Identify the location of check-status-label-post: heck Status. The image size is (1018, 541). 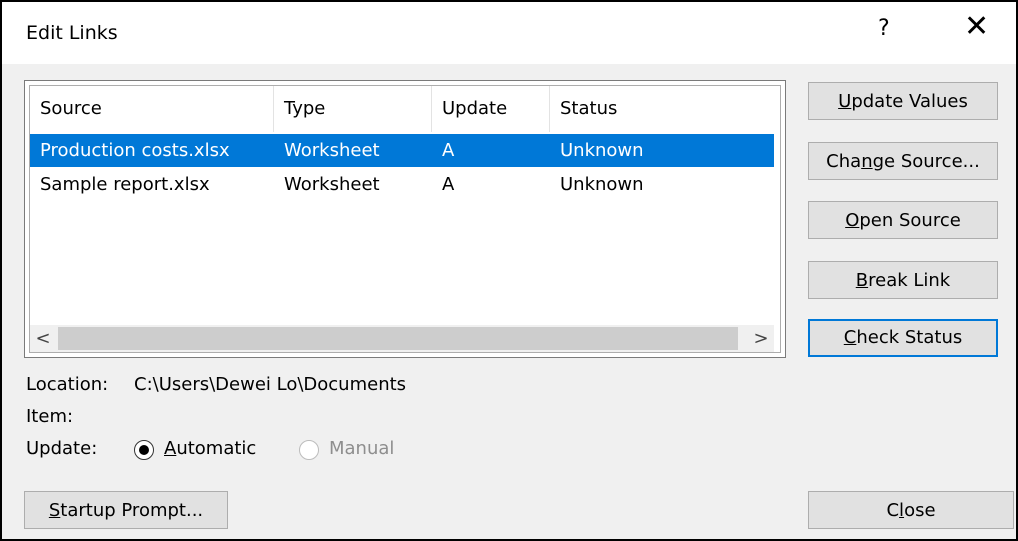
(909, 337).